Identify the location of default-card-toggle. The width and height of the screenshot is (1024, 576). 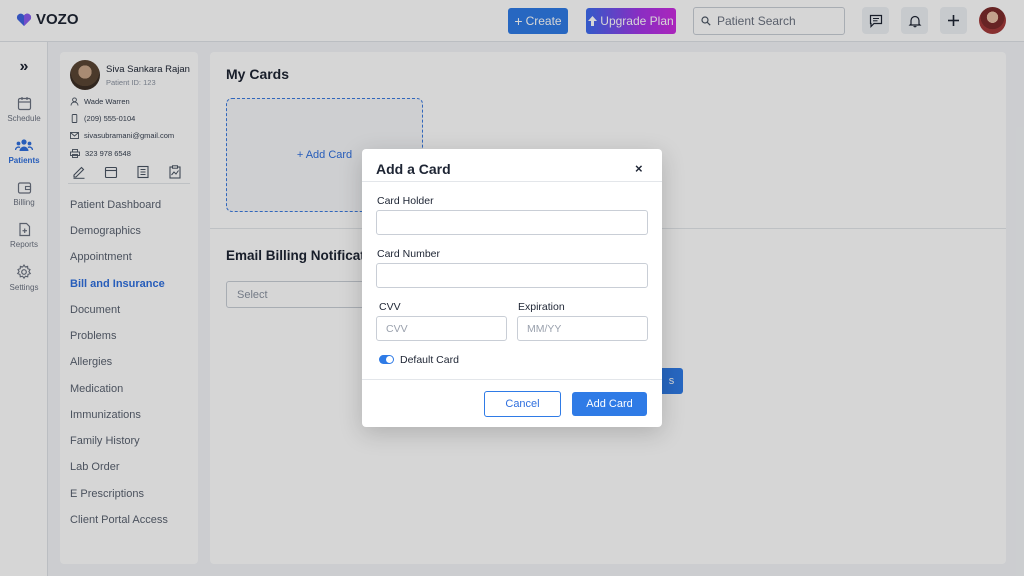
(386, 359).